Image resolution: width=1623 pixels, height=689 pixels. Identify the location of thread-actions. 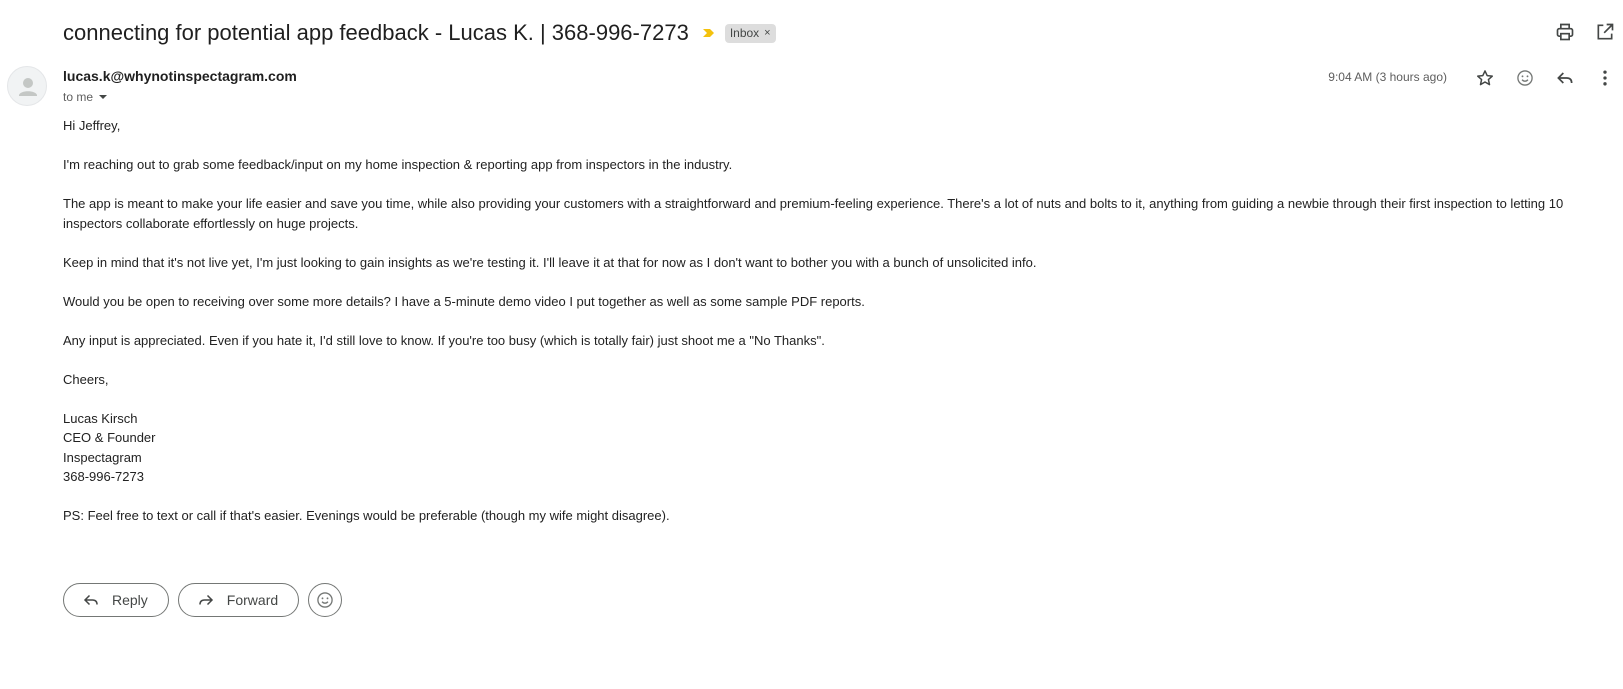
(1585, 32).